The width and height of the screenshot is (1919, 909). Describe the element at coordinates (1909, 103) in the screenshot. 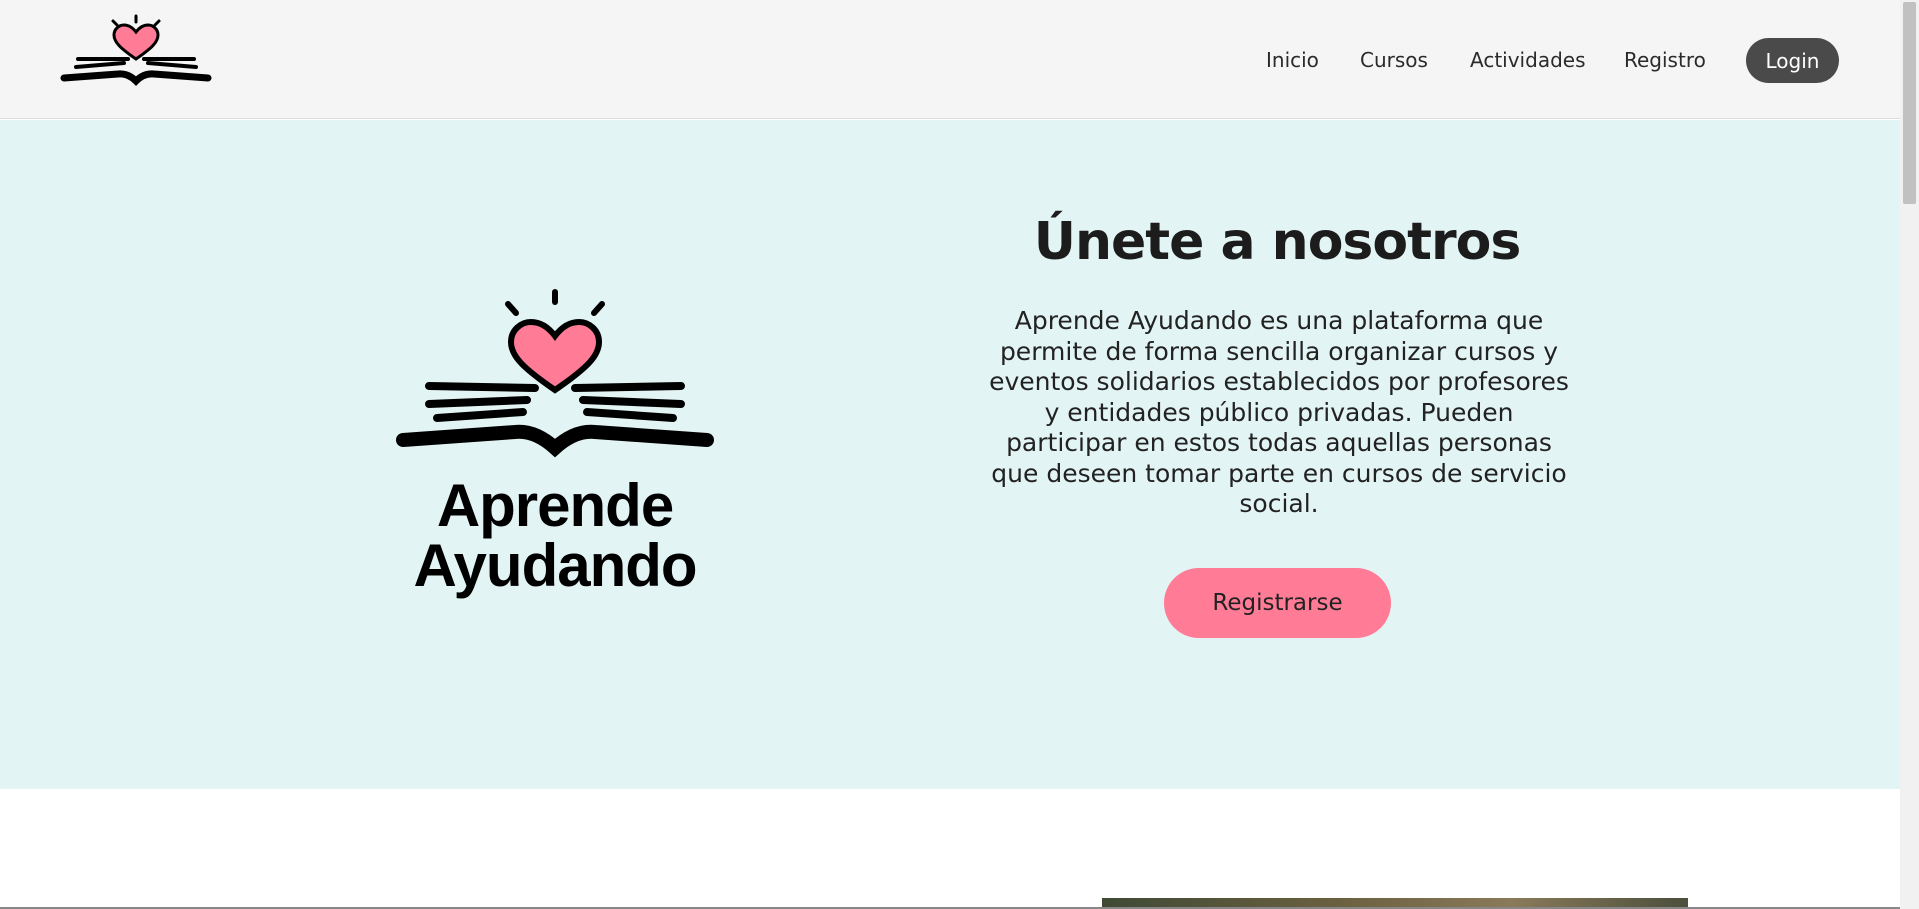

I see `scrollbar-thumb` at that location.